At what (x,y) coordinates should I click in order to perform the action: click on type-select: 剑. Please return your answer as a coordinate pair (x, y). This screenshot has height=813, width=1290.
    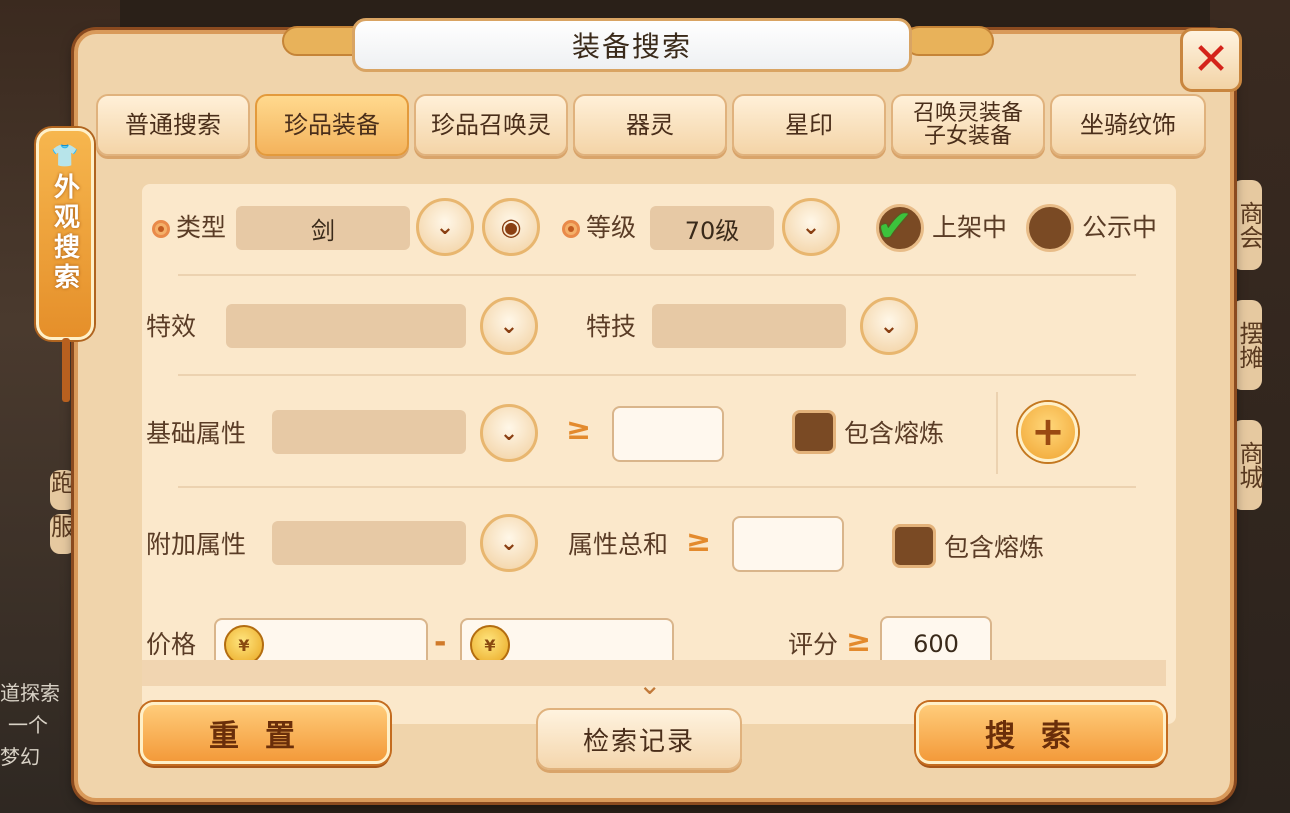
    Looking at the image, I should click on (323, 228).